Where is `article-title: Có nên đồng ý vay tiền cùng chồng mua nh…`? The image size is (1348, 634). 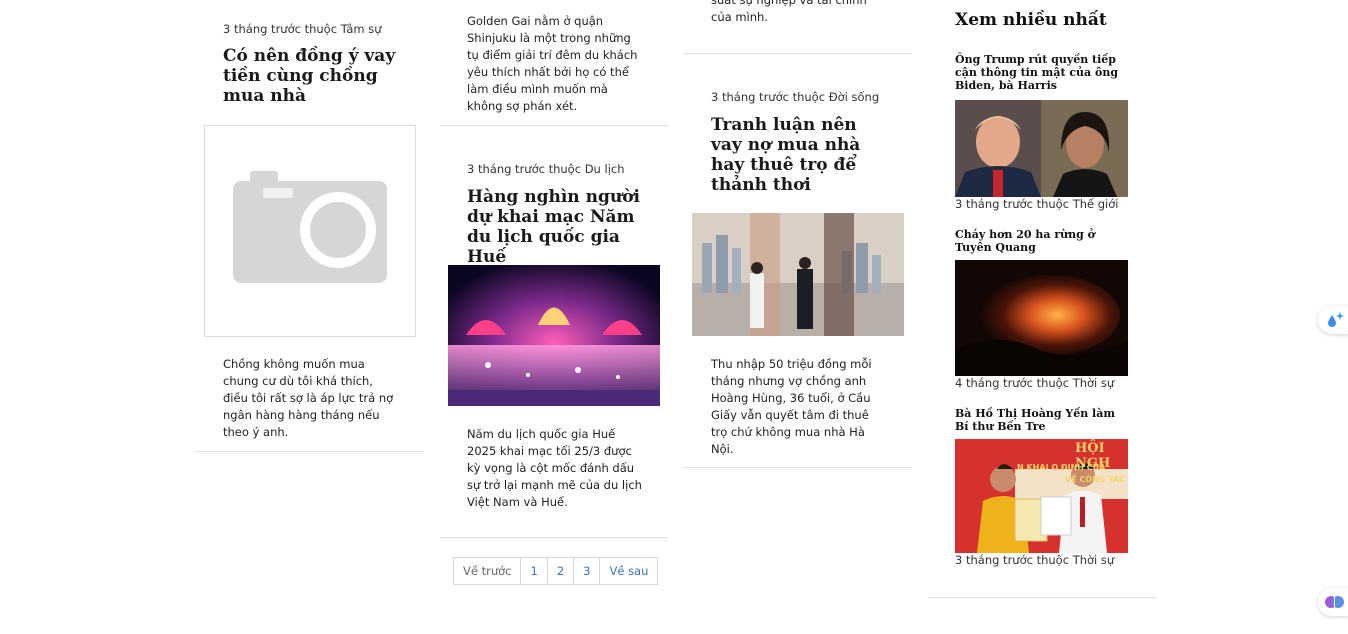 article-title: Có nên đồng ý vay tiền cùng chồng mua nh… is located at coordinates (313, 76).